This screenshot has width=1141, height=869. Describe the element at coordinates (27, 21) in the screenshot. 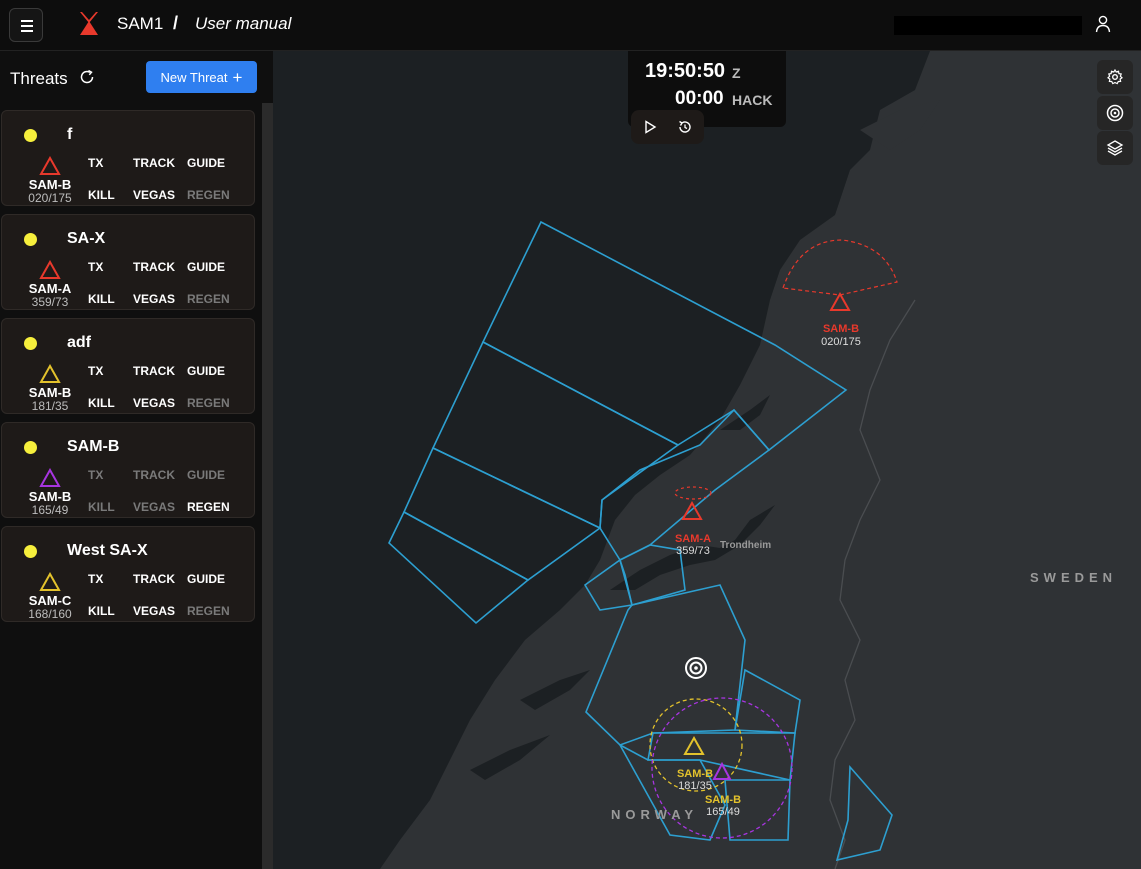

I see `hamburger-icon` at that location.